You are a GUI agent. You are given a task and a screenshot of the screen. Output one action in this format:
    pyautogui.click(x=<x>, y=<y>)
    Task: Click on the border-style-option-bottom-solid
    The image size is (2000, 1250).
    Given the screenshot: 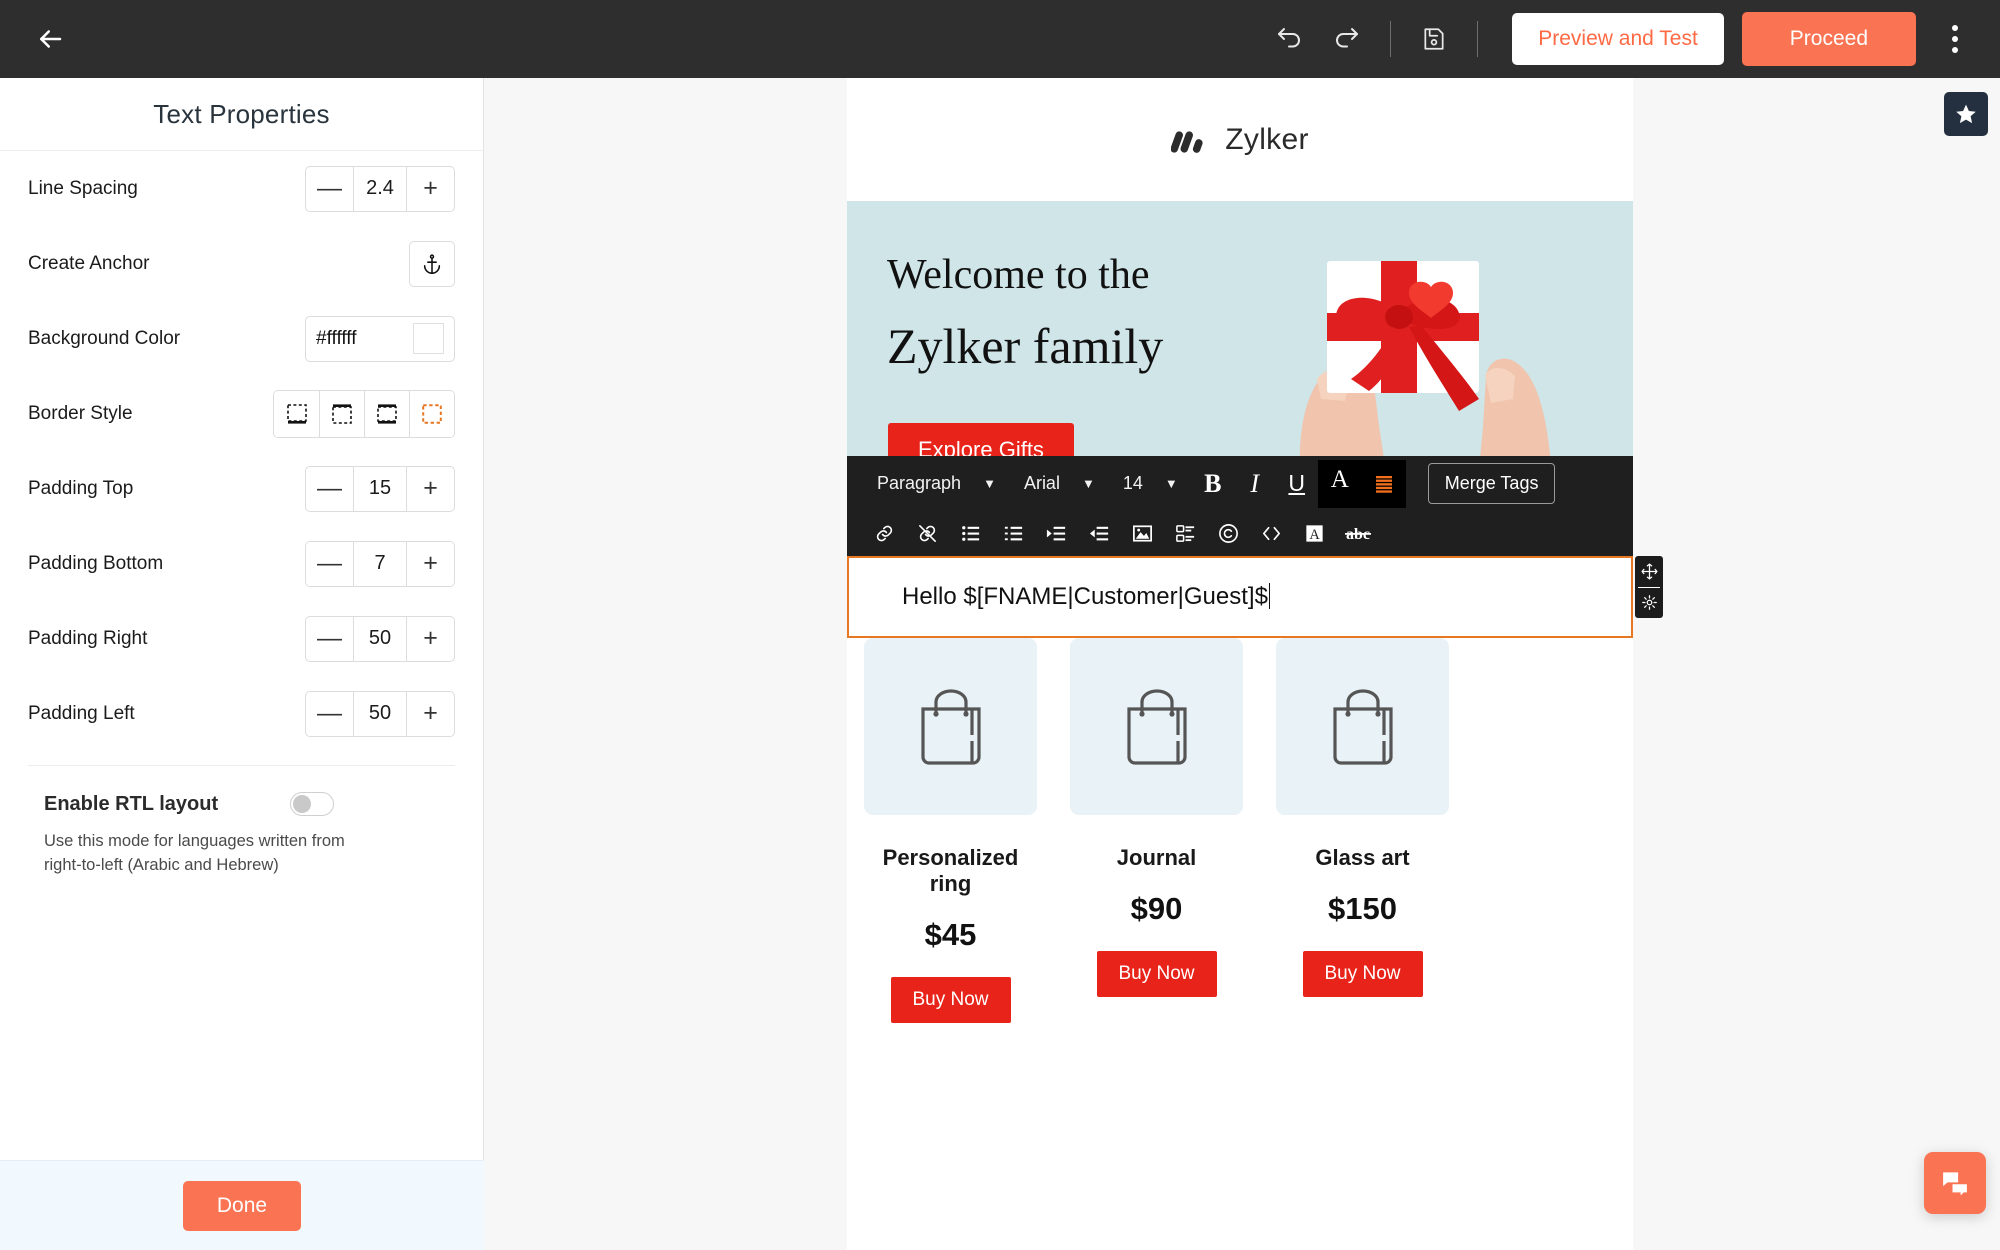 What is the action you would take?
    pyautogui.click(x=296, y=413)
    